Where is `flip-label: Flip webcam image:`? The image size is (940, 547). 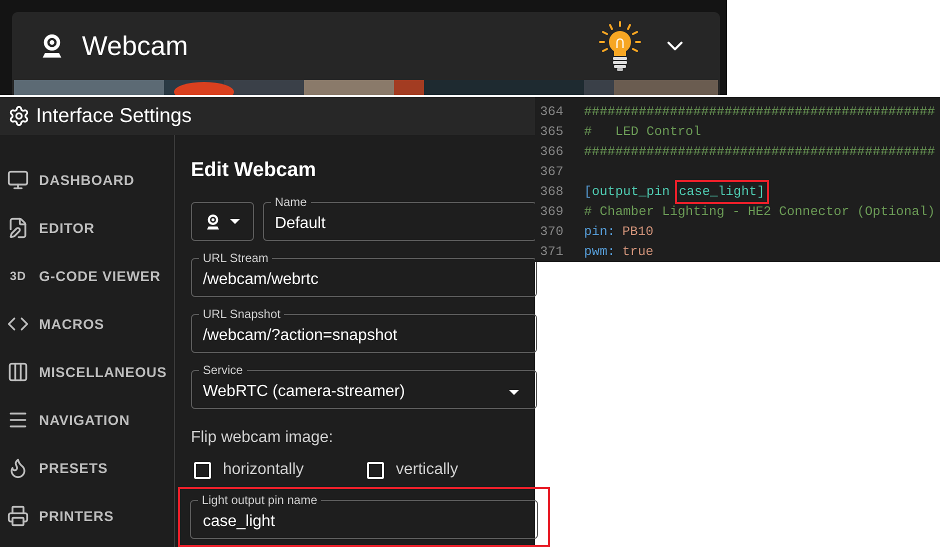
flip-label: Flip webcam image: is located at coordinates (262, 437).